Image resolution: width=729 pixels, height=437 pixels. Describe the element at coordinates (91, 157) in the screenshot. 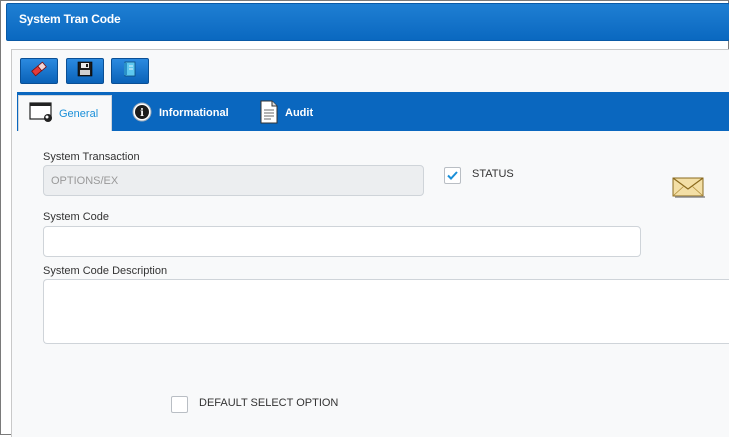

I see `system-transaction-label: System Transaction` at that location.